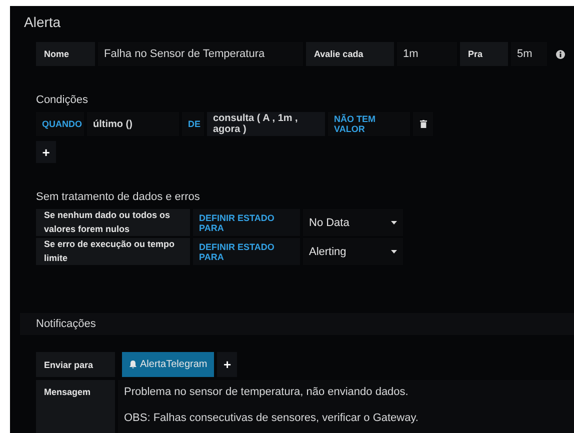  I want to click on section-title: Sem tratamento de dados e erros, so click(118, 197).